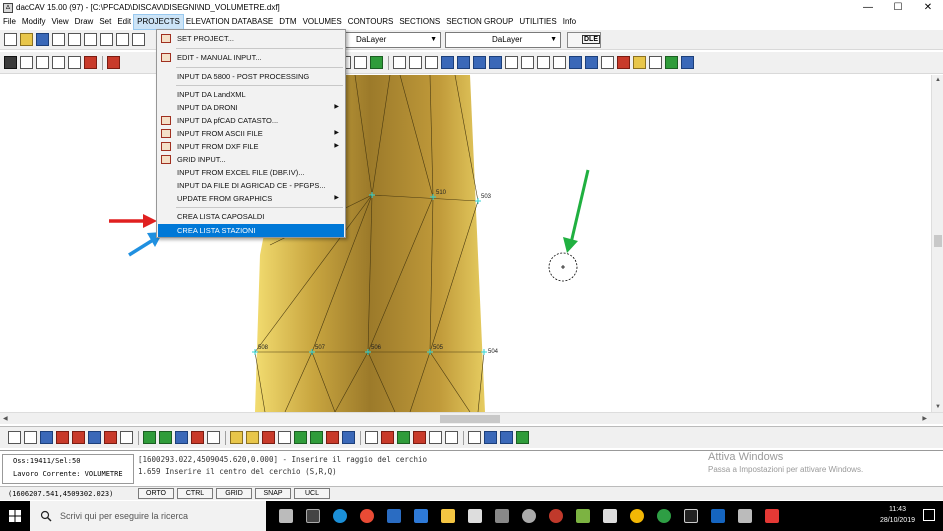 The height and width of the screenshot is (531, 943). I want to click on ortho-toggle: ORTO, so click(156, 493).